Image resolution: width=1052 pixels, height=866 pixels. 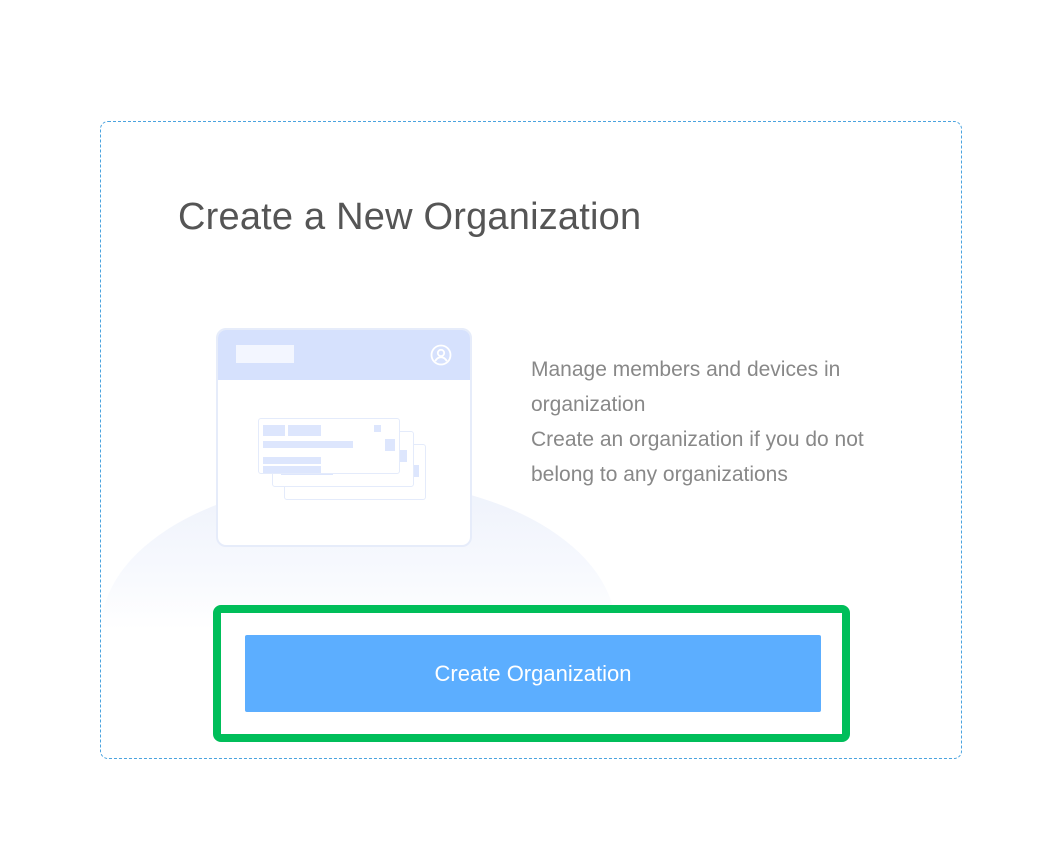 I want to click on user-circle-icon, so click(x=441, y=355).